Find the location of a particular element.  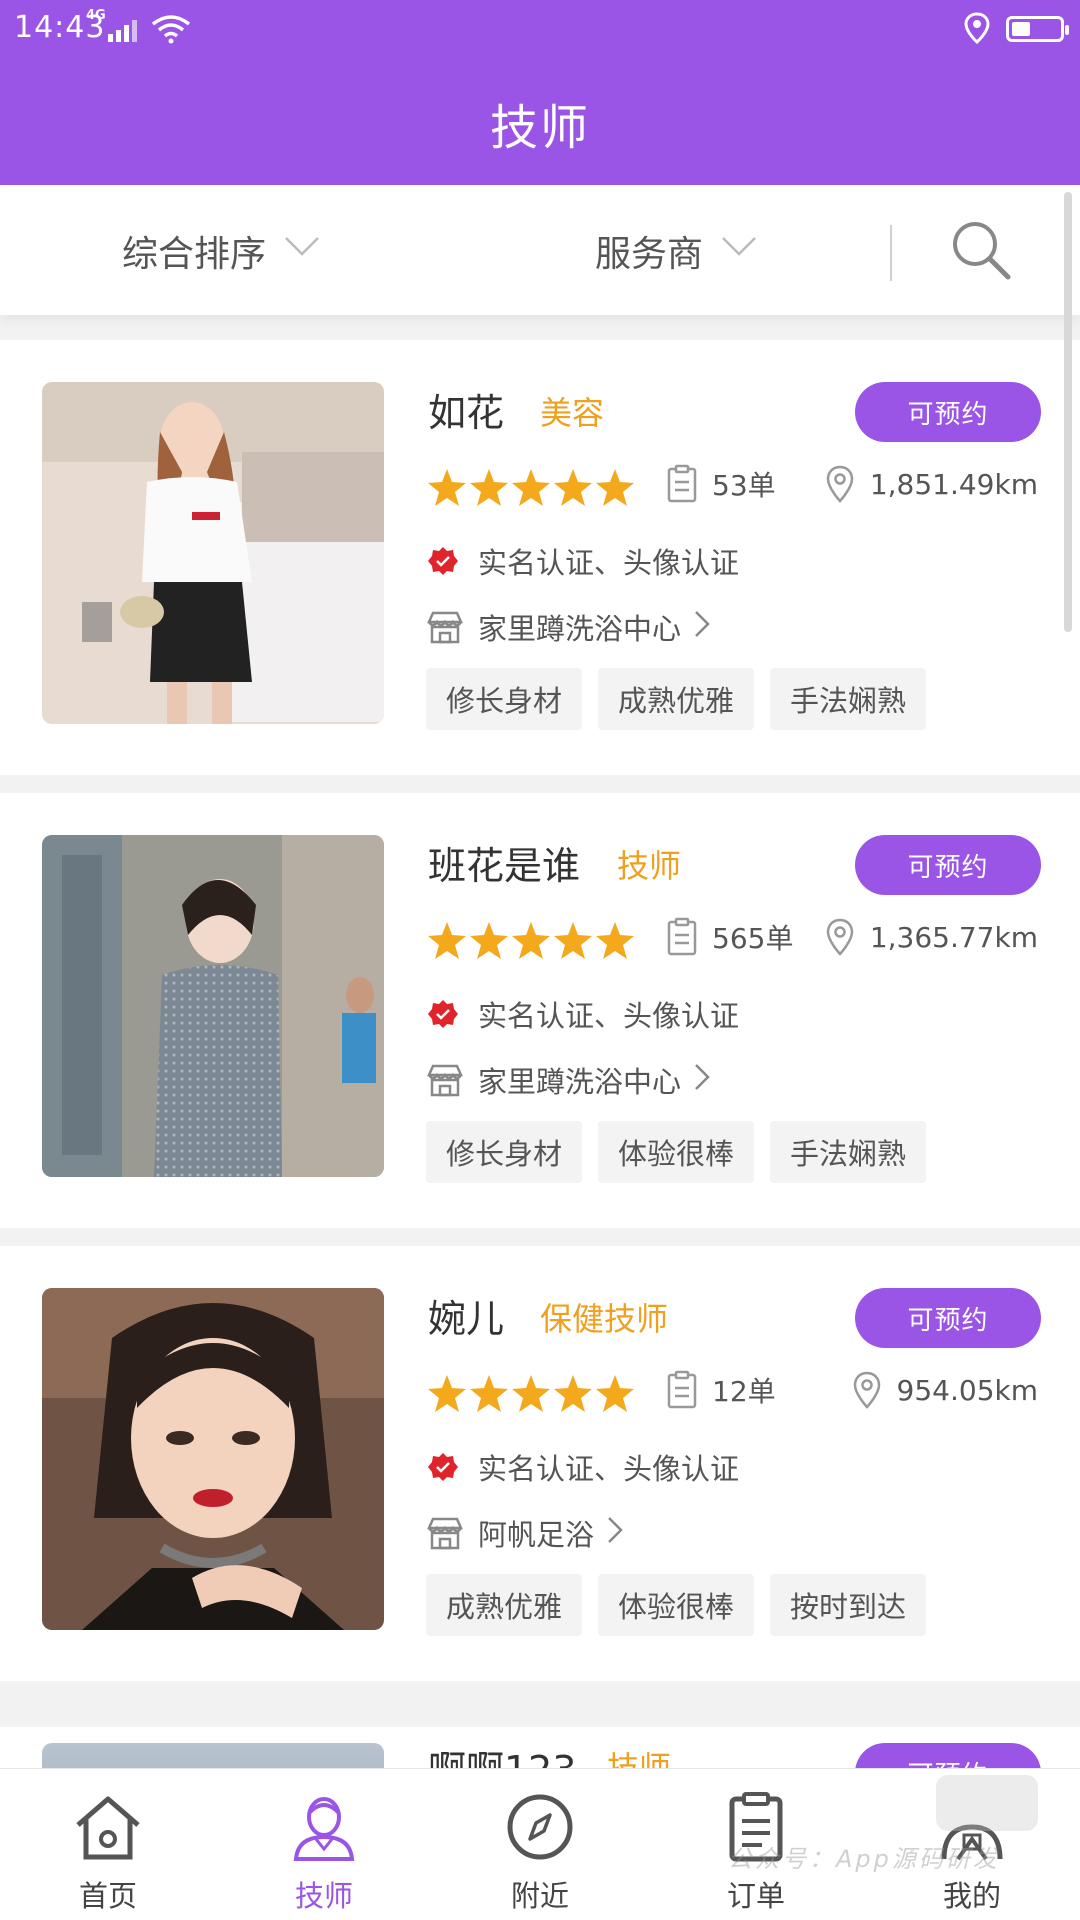

order-count: 53单 is located at coordinates (721, 484).